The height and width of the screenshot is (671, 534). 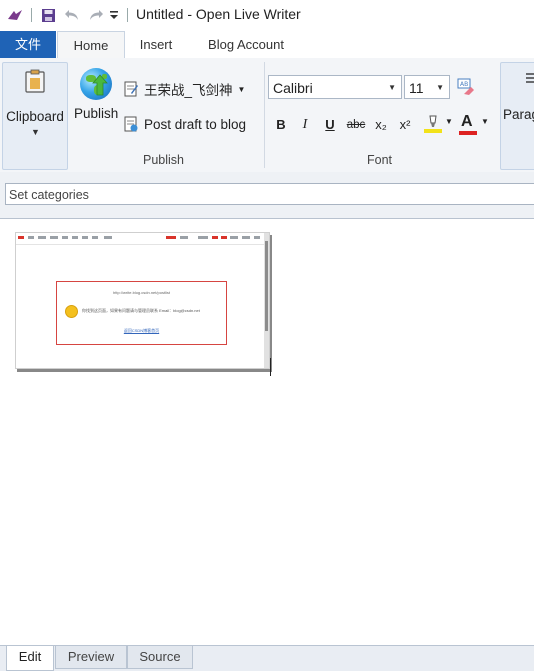 What do you see at coordinates (335, 87) in the screenshot?
I see `font-name-select: Calibri ▼` at bounding box center [335, 87].